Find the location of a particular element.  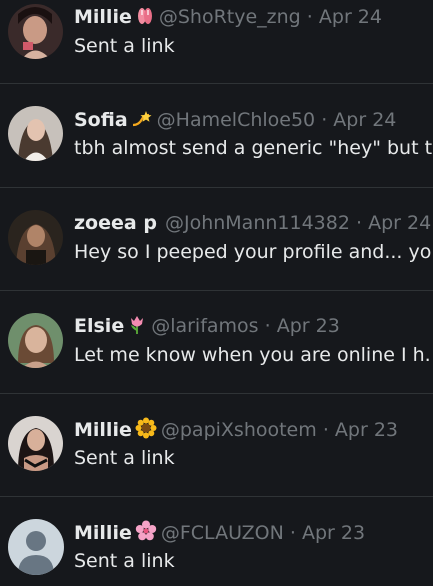

sender-handle: @JohnMann114382 is located at coordinates (257, 223).